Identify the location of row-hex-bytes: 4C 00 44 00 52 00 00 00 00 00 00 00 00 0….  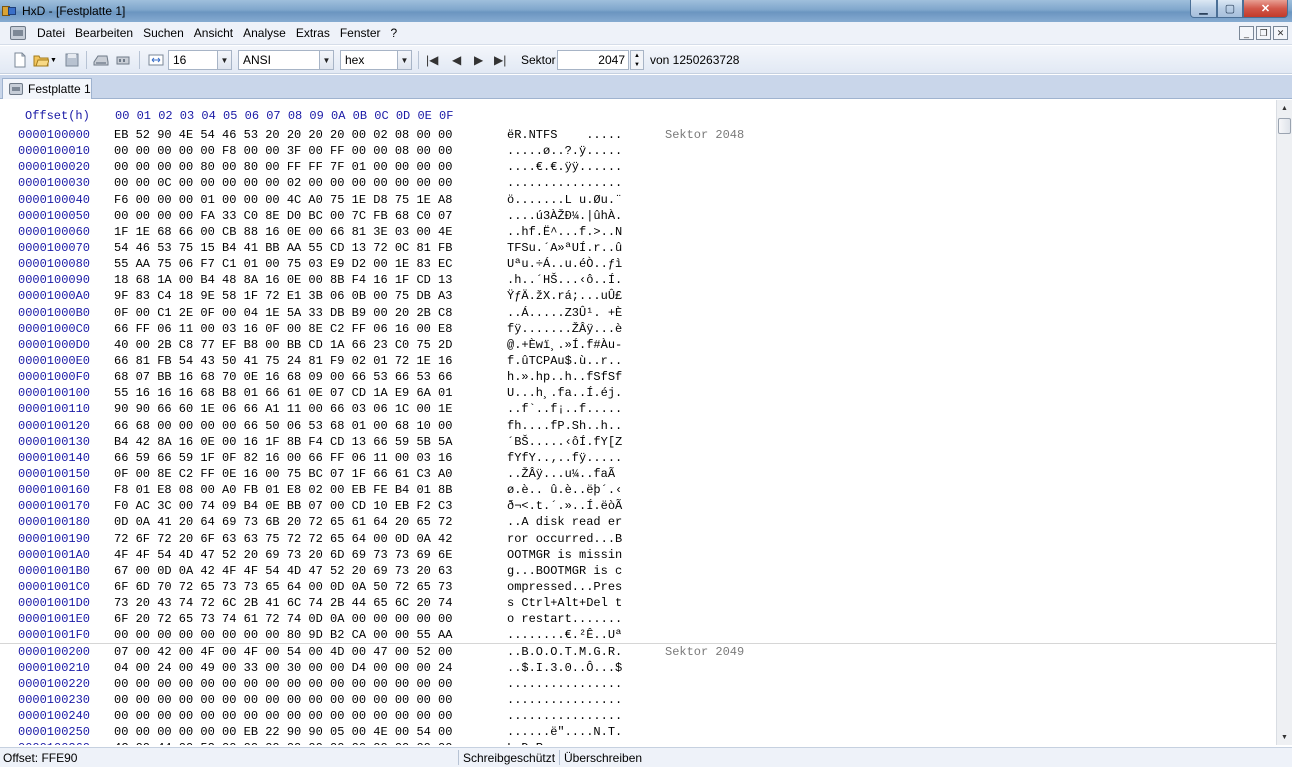
(283, 742).